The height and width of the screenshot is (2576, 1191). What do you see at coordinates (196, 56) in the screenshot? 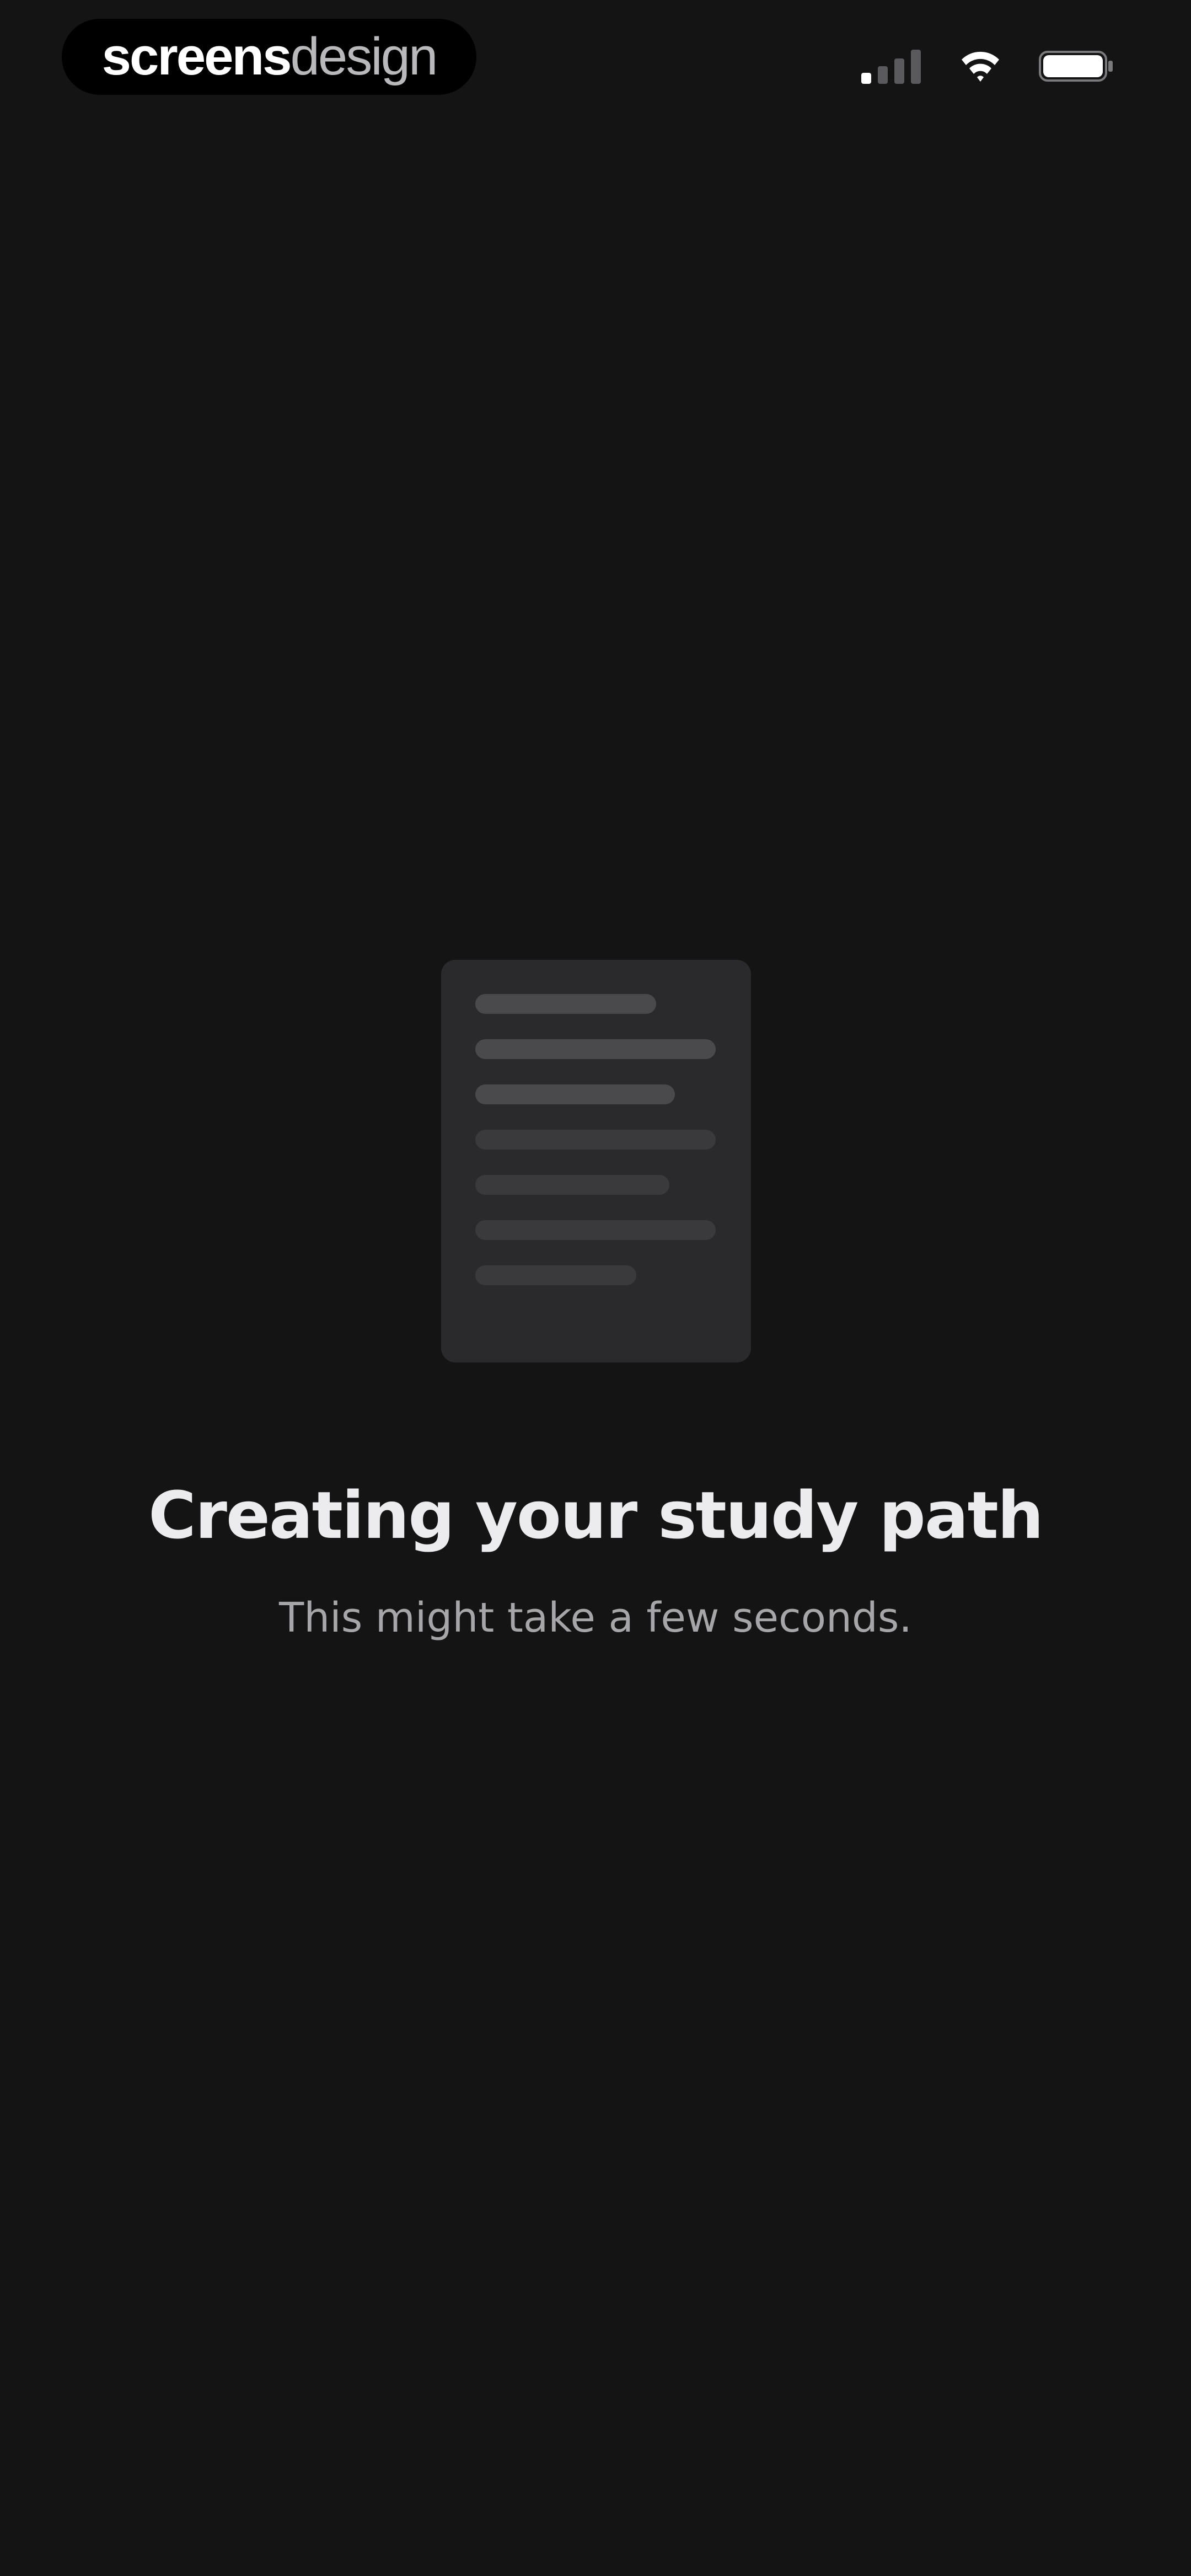
I see `brand-wordmark-bold: screens` at bounding box center [196, 56].